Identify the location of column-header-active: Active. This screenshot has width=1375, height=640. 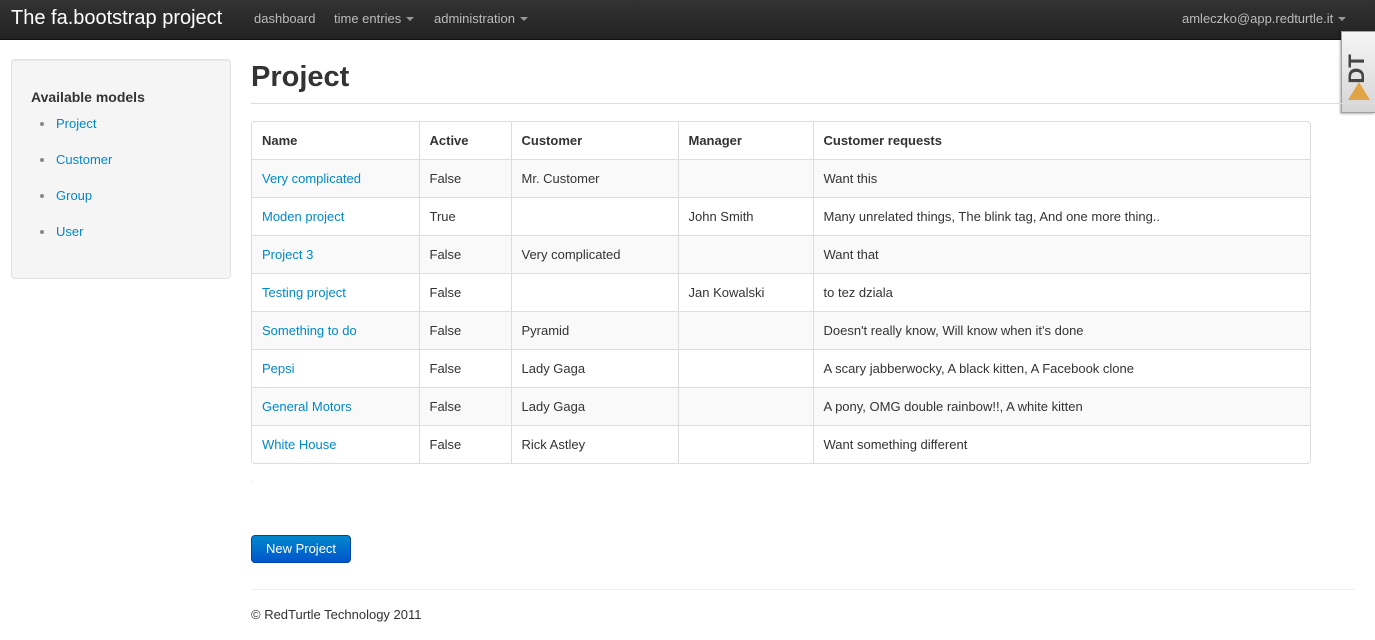
(464, 140).